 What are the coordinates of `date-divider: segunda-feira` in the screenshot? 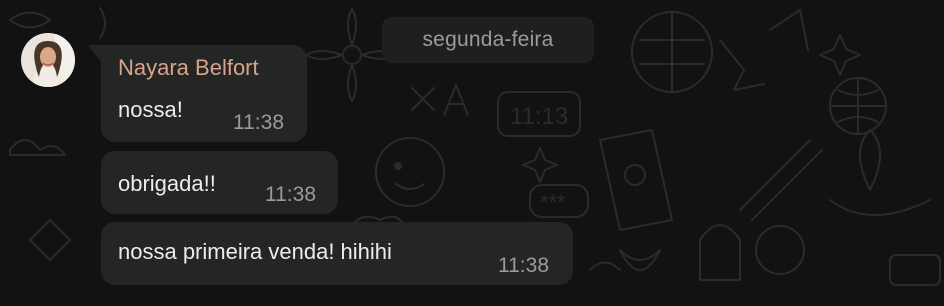 It's located at (488, 40).